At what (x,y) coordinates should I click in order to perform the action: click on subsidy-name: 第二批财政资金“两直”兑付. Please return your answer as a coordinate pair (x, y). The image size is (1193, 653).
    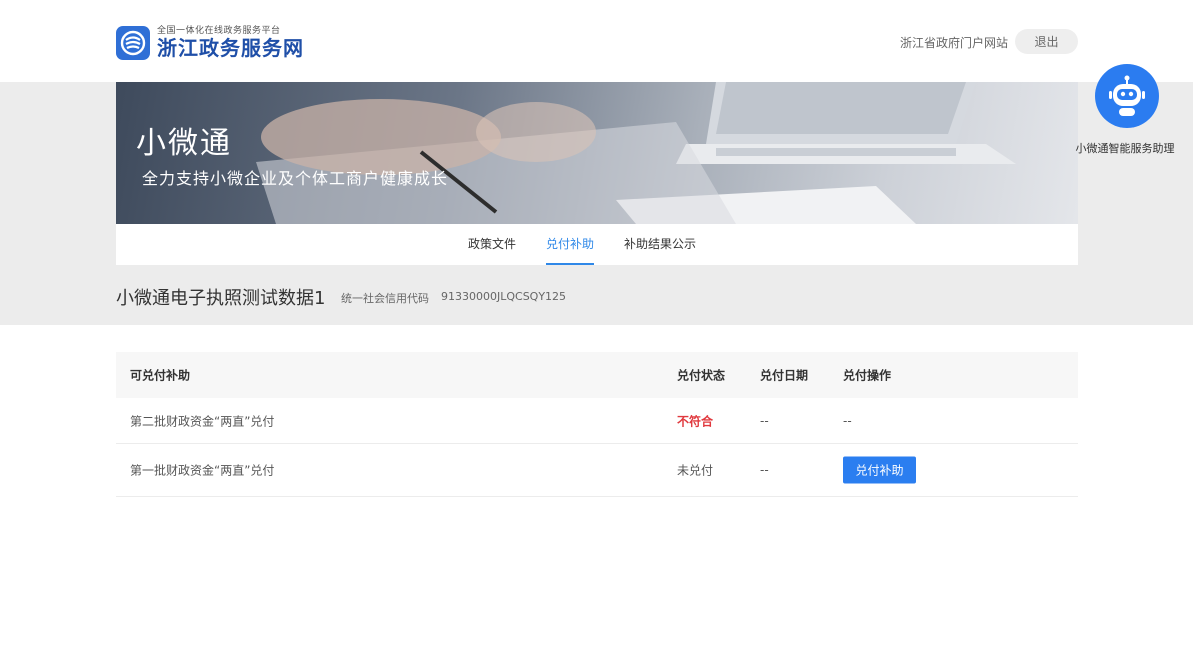
    Looking at the image, I should click on (202, 421).